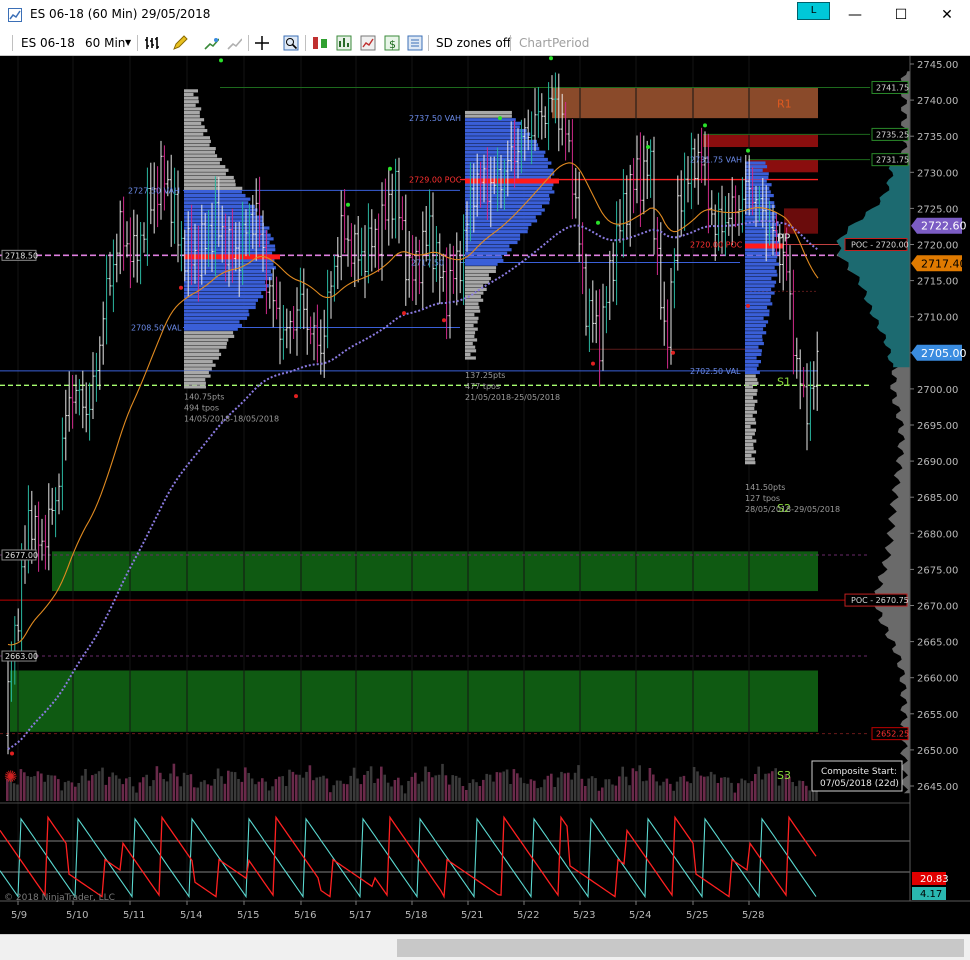 The image size is (970, 960). What do you see at coordinates (855, 15) in the screenshot?
I see `minimize-button: —` at bounding box center [855, 15].